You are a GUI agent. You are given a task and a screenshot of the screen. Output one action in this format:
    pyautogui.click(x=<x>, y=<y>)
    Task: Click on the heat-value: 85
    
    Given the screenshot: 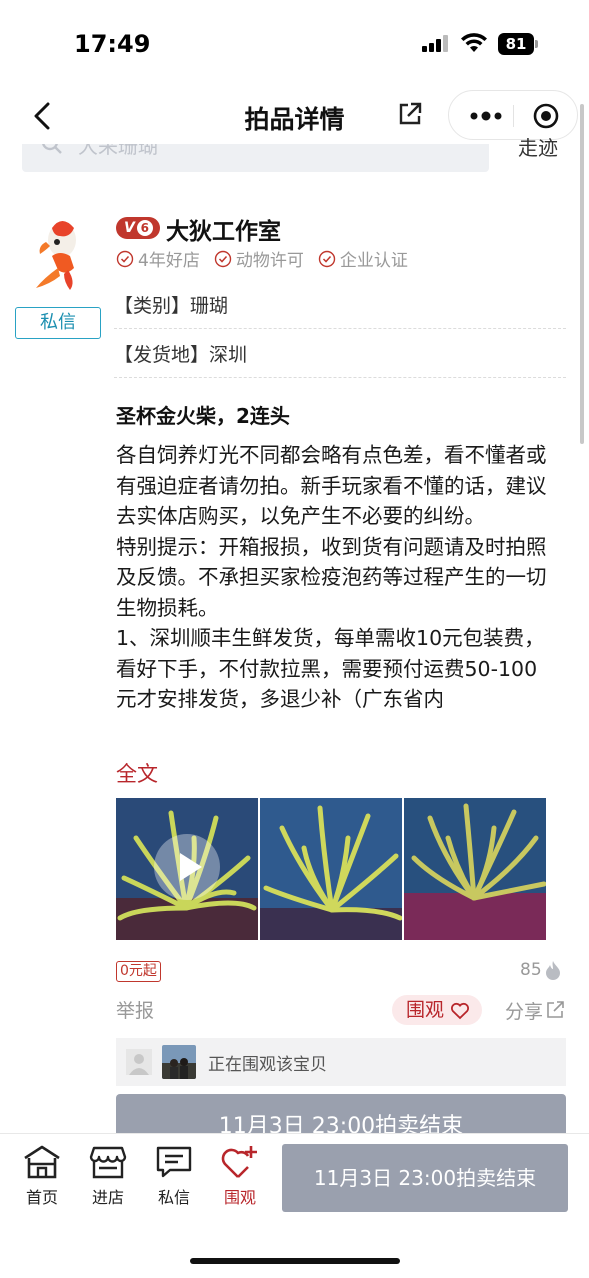 What is the action you would take?
    pyautogui.click(x=531, y=970)
    